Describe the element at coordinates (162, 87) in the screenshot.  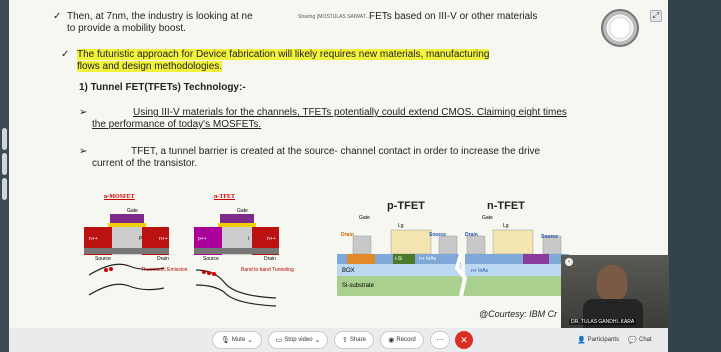
I see `tfet-heading: 1) Tunnel FET(TFETs) Technology:-` at that location.